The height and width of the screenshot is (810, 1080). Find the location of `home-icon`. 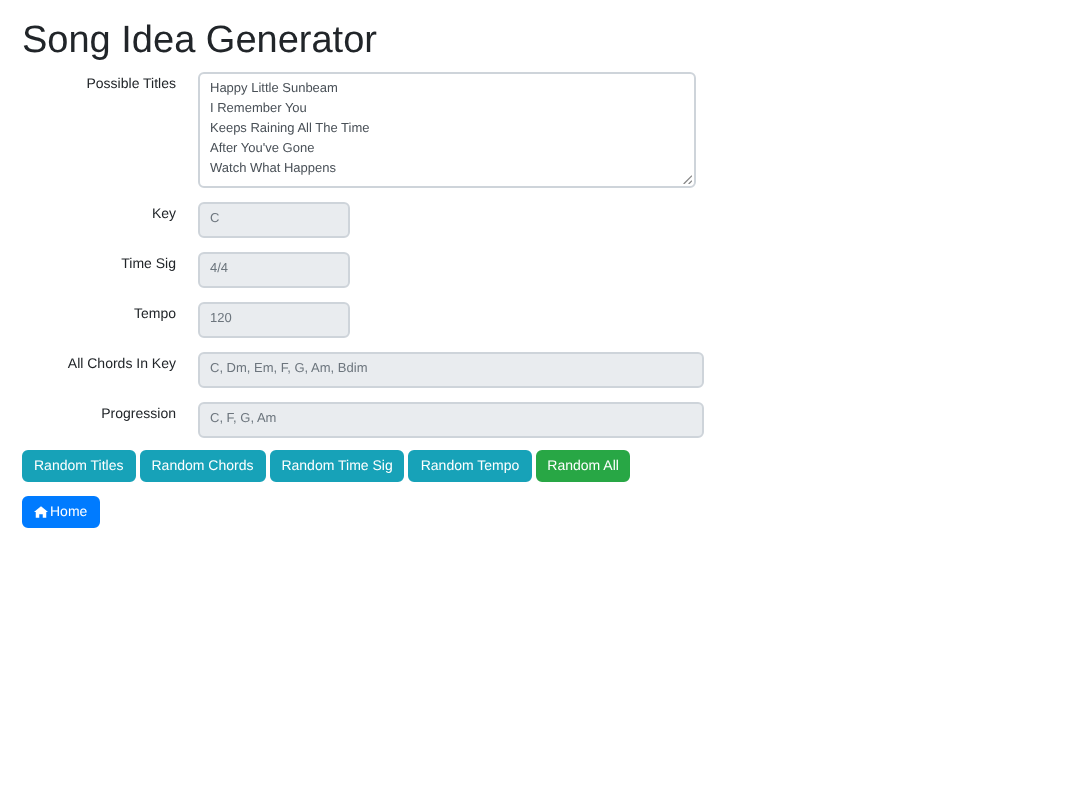

home-icon is located at coordinates (41, 512).